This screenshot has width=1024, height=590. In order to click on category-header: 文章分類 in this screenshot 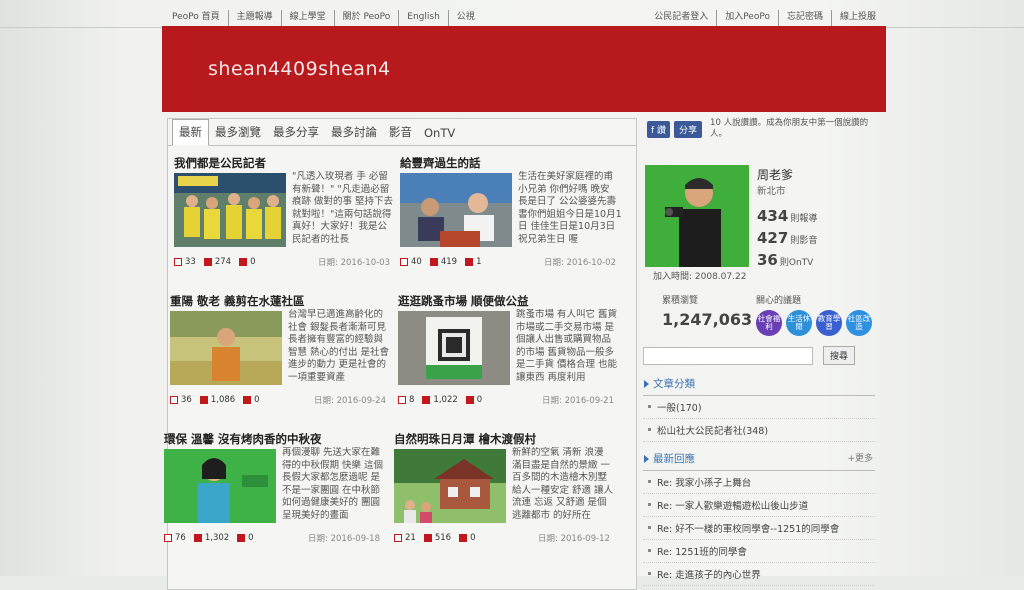, I will do `click(759, 385)`.